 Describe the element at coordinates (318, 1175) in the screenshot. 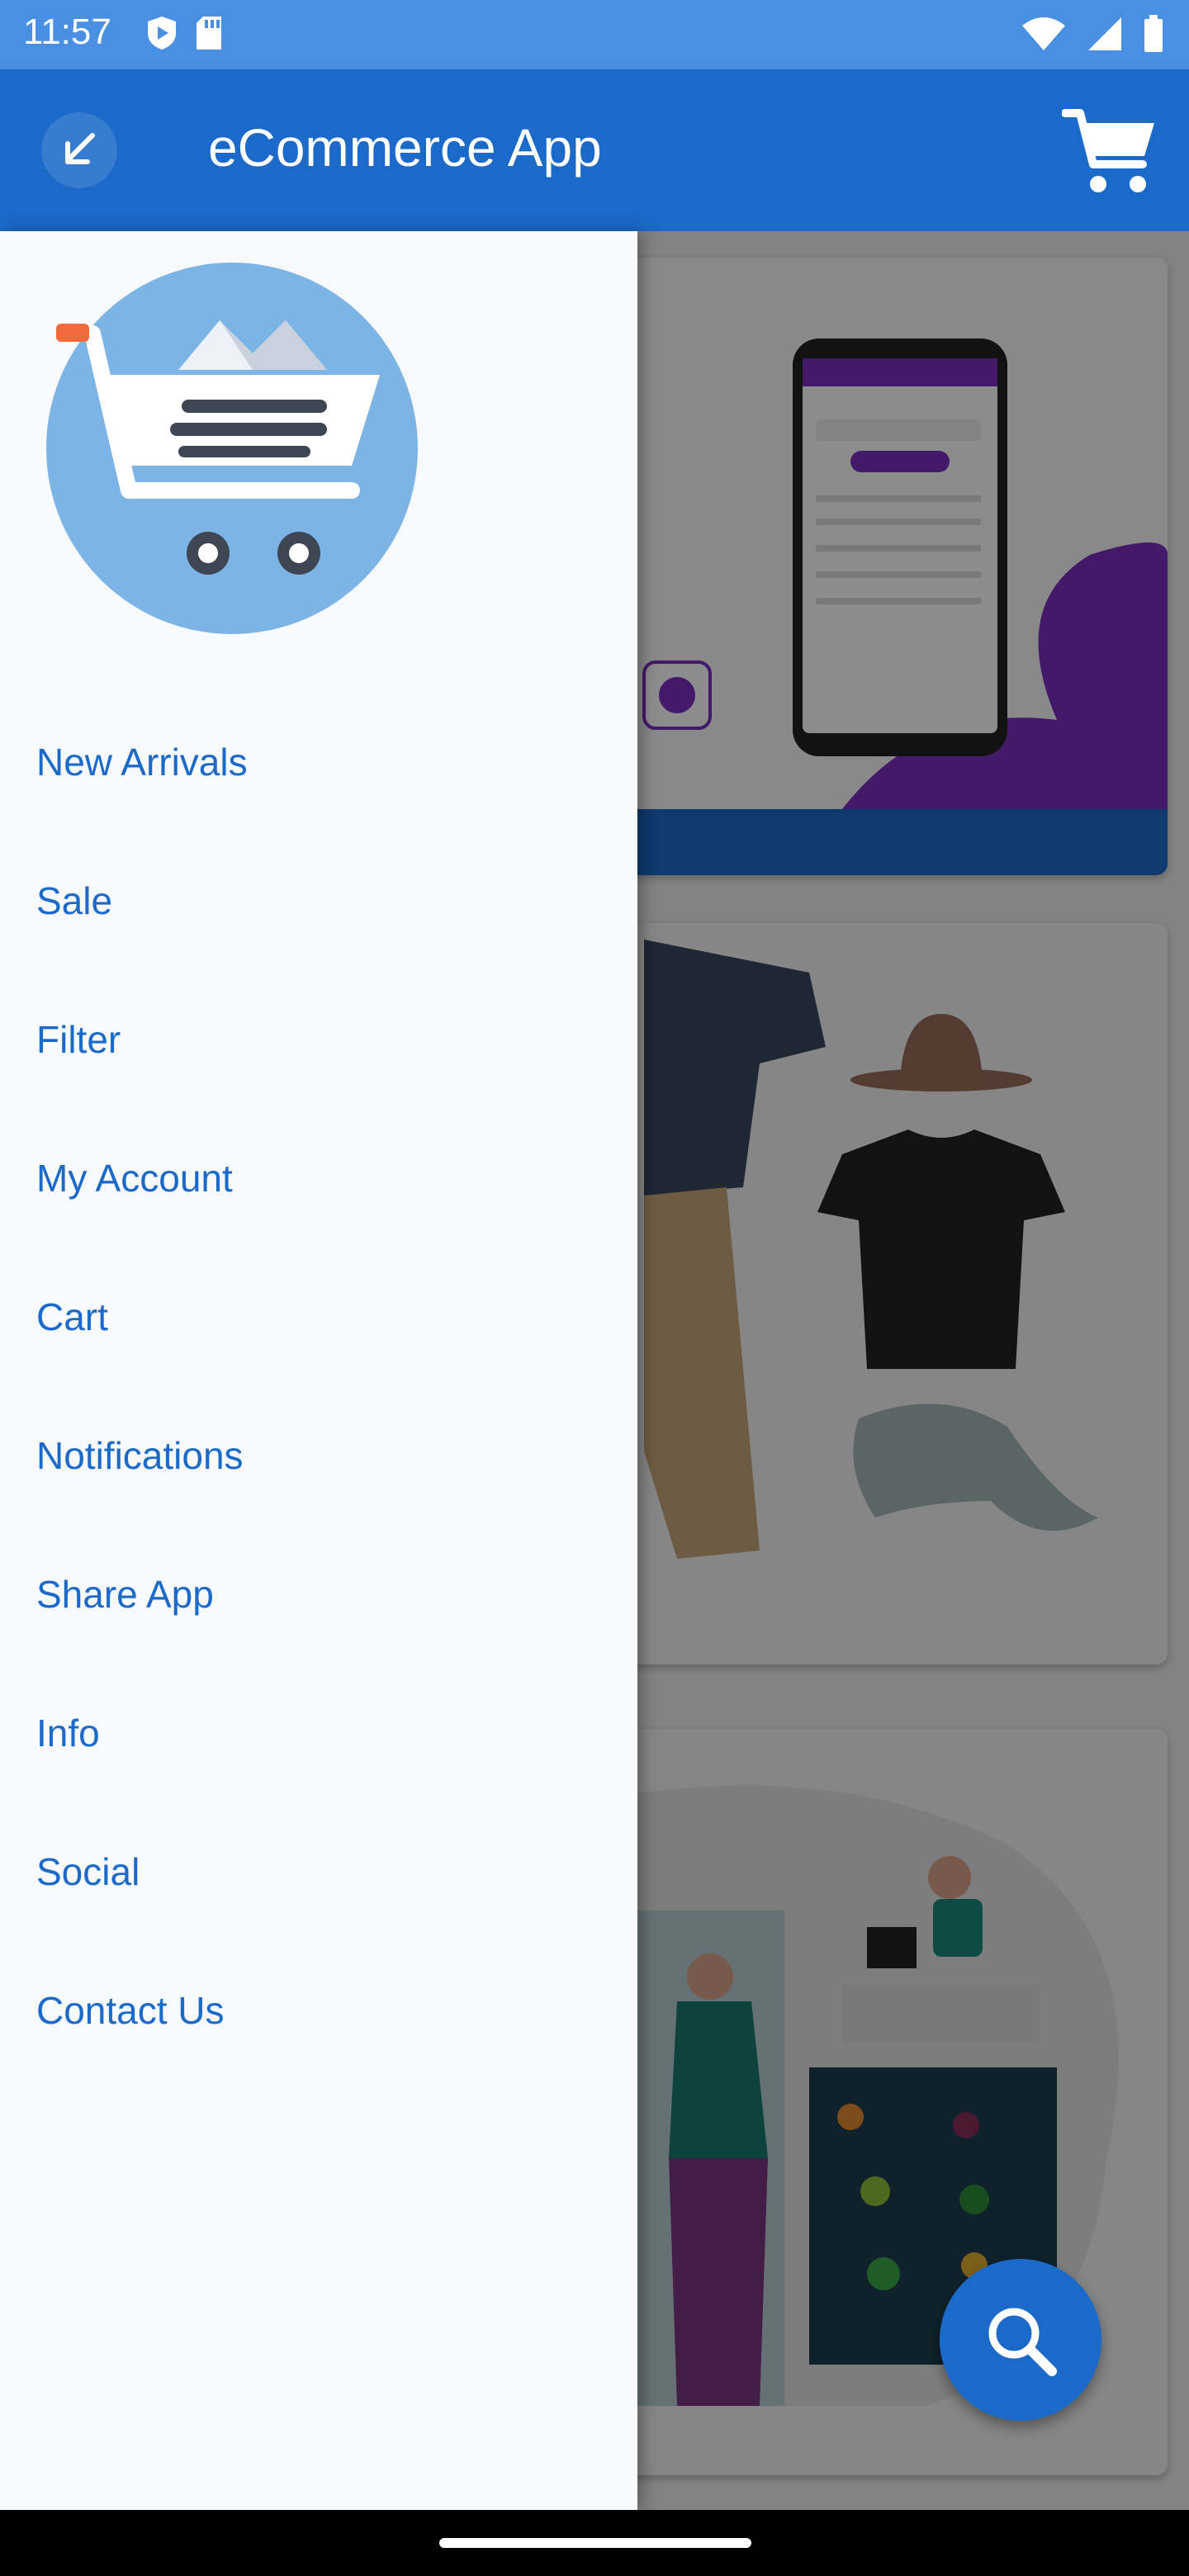

I see `drawer-item-my-account: My Account` at that location.